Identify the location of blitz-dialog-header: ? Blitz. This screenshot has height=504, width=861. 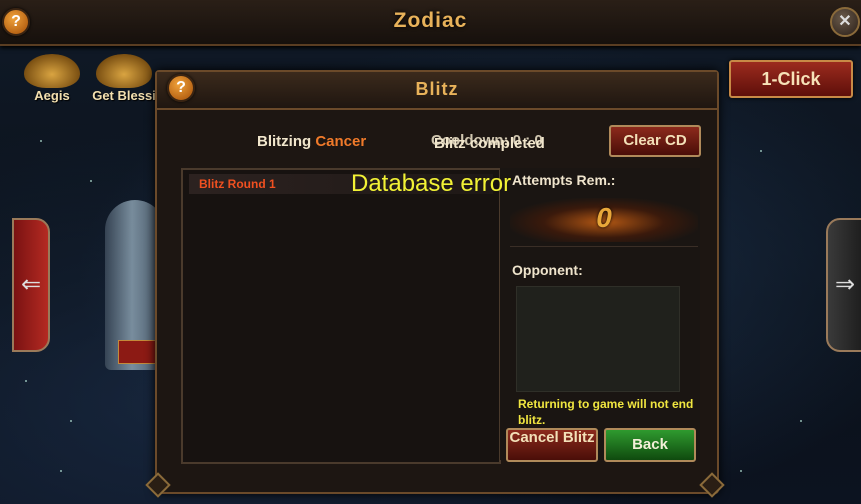
(437, 91).